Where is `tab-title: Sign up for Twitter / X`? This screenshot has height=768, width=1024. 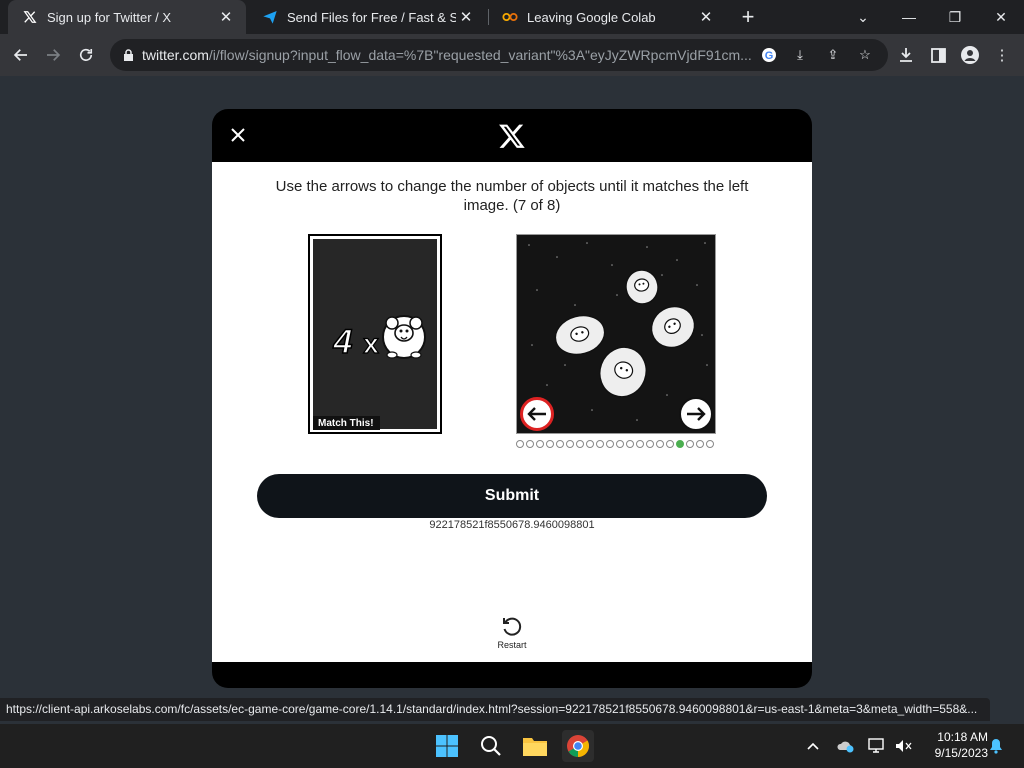
tab-title: Sign up for Twitter / X is located at coordinates (109, 17).